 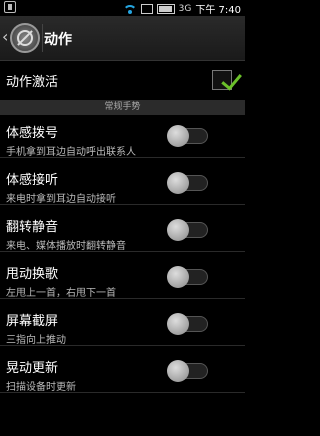 I want to click on setting-title: 甩动换歌, so click(x=32, y=274).